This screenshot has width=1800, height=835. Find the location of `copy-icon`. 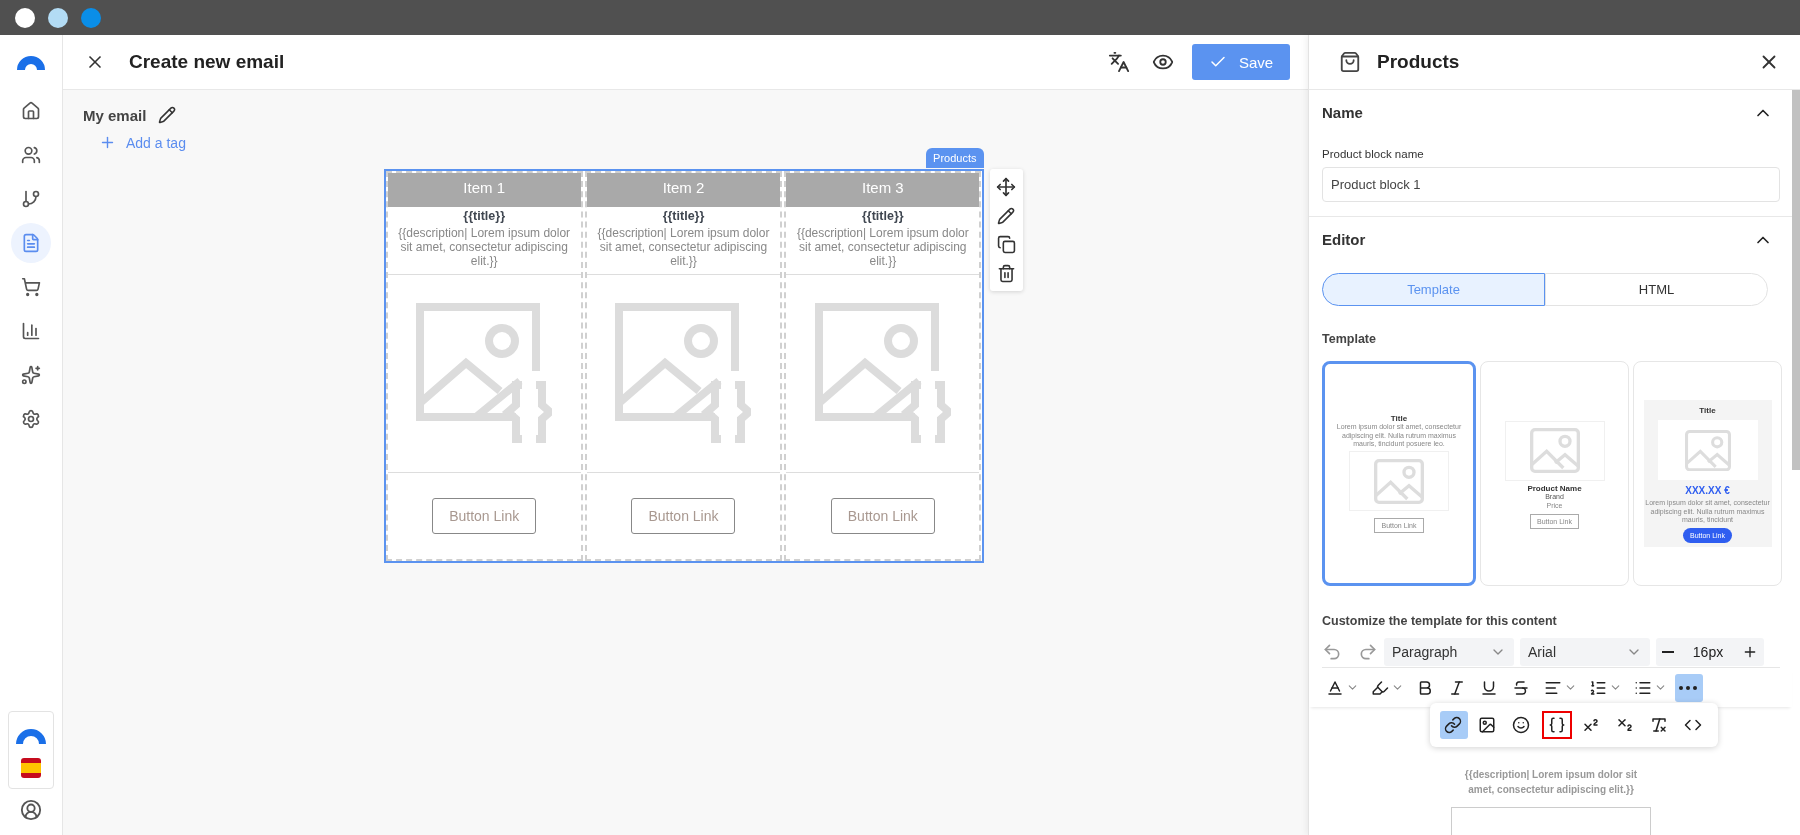

copy-icon is located at coordinates (1006, 244).